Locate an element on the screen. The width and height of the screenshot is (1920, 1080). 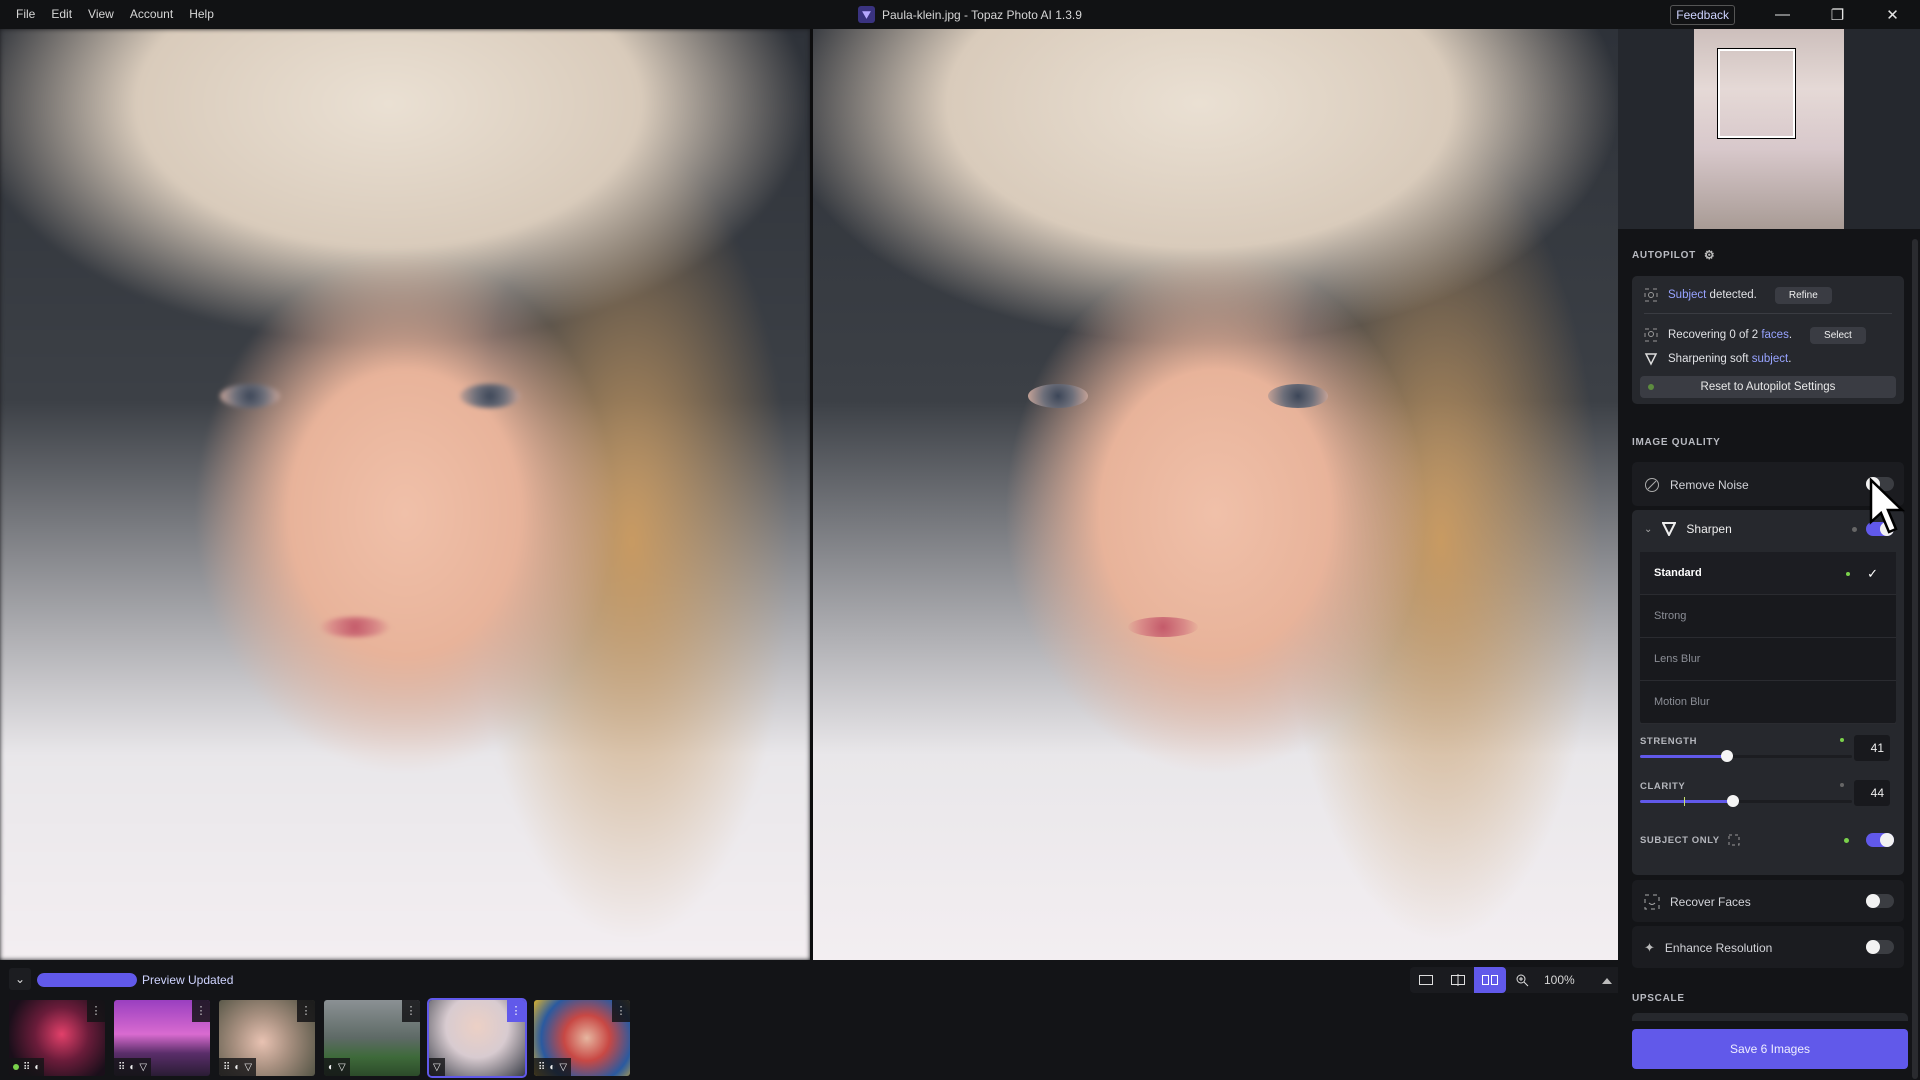
sharpening-text: Sharpening soft subject. is located at coordinates (1729, 359).